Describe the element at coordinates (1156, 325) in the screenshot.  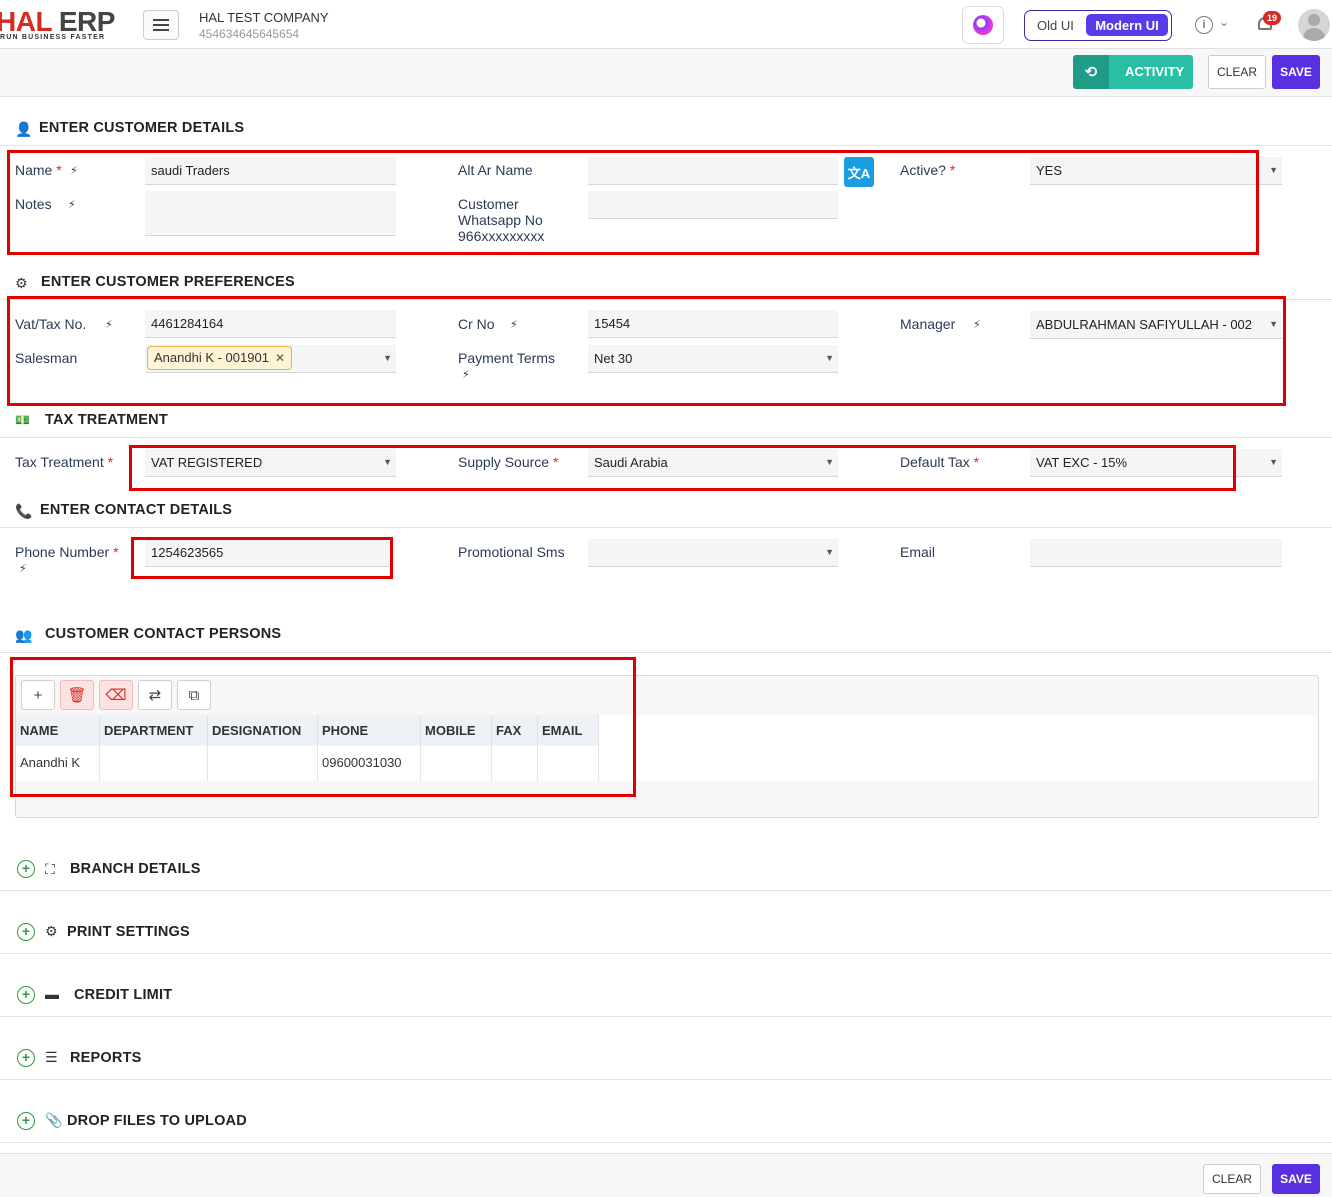
I see `manager-select: ABDULRAHMAN SAFIYULLAH - 002` at that location.